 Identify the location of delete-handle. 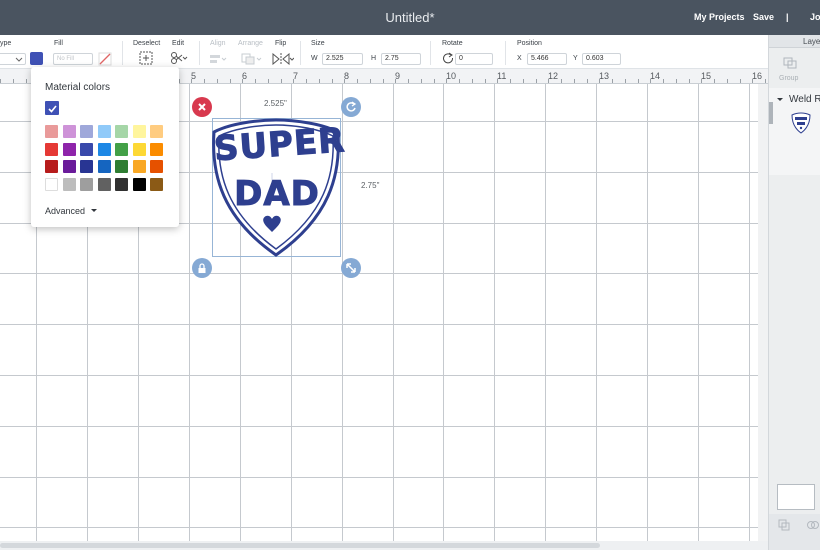
(202, 107).